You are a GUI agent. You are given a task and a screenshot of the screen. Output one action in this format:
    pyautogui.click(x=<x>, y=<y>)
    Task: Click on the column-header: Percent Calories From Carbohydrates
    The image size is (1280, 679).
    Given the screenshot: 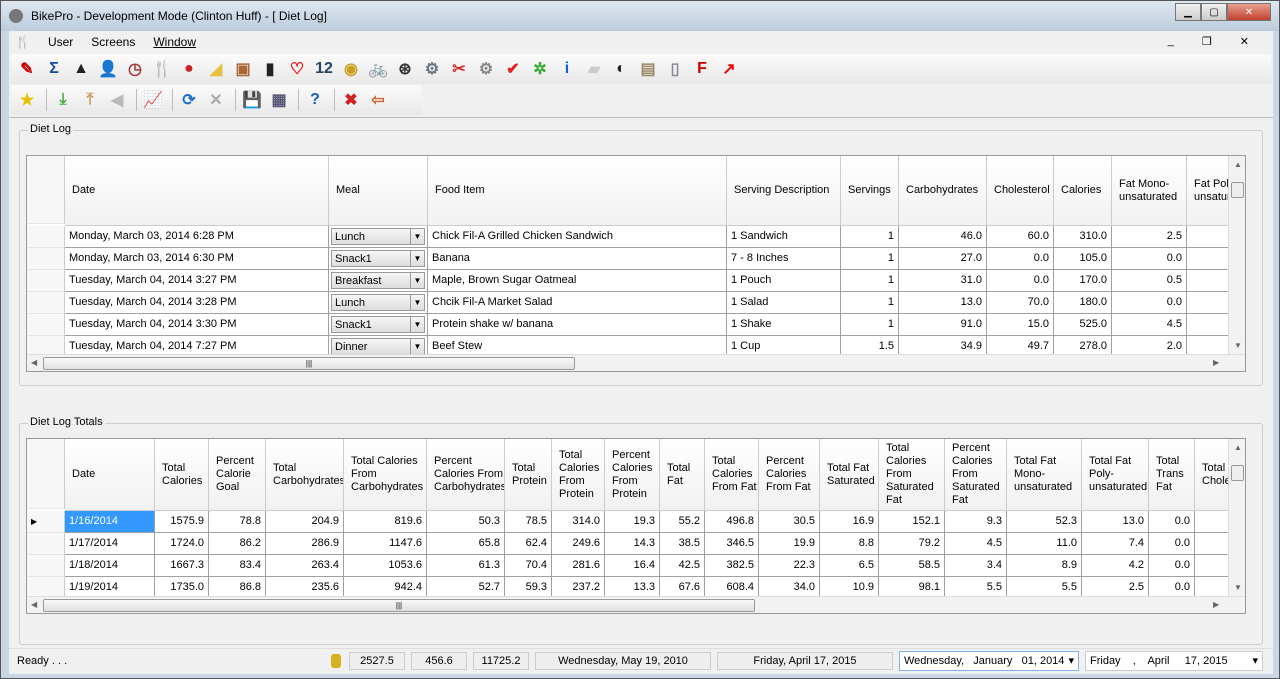 What is the action you would take?
    pyautogui.click(x=466, y=475)
    